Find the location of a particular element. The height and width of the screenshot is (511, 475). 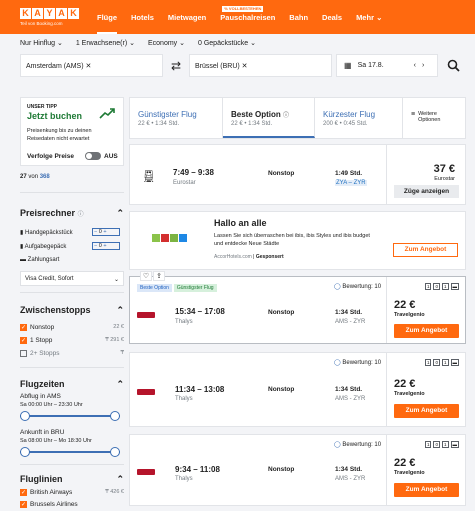

checked-bag-icon: ▮ is located at coordinates (22, 247).